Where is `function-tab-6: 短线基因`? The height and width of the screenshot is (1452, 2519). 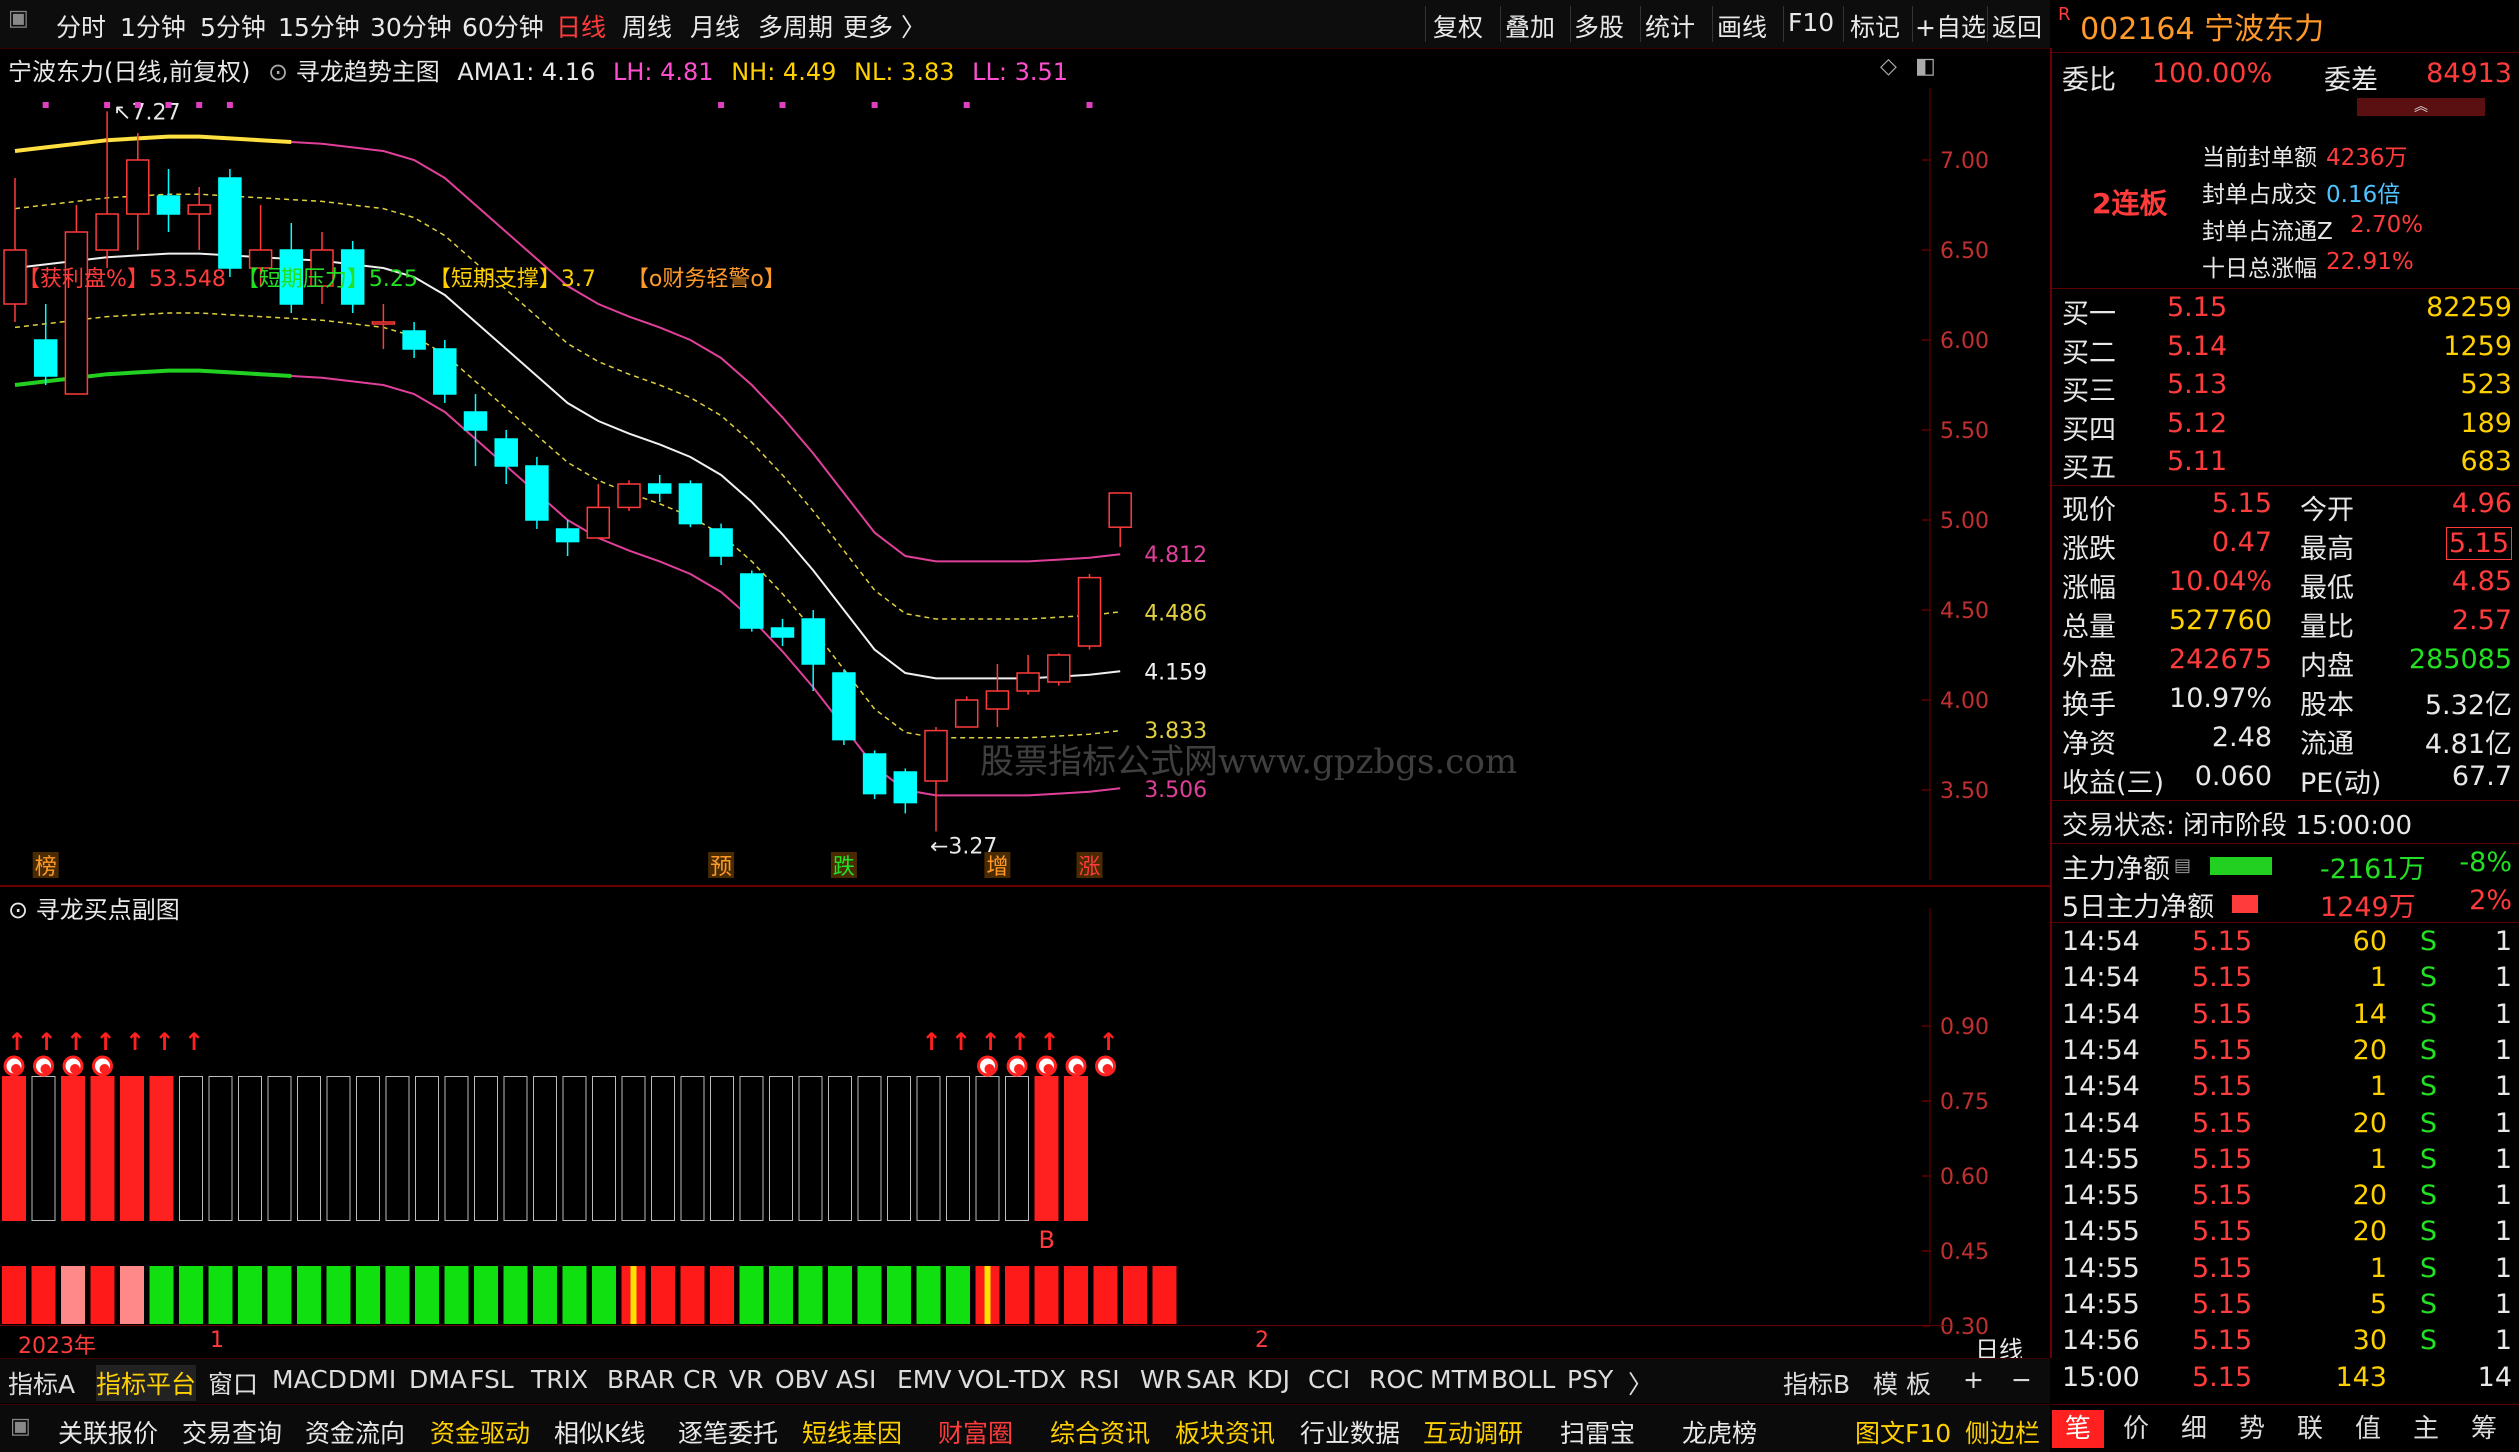 function-tab-6: 短线基因 is located at coordinates (852, 1432).